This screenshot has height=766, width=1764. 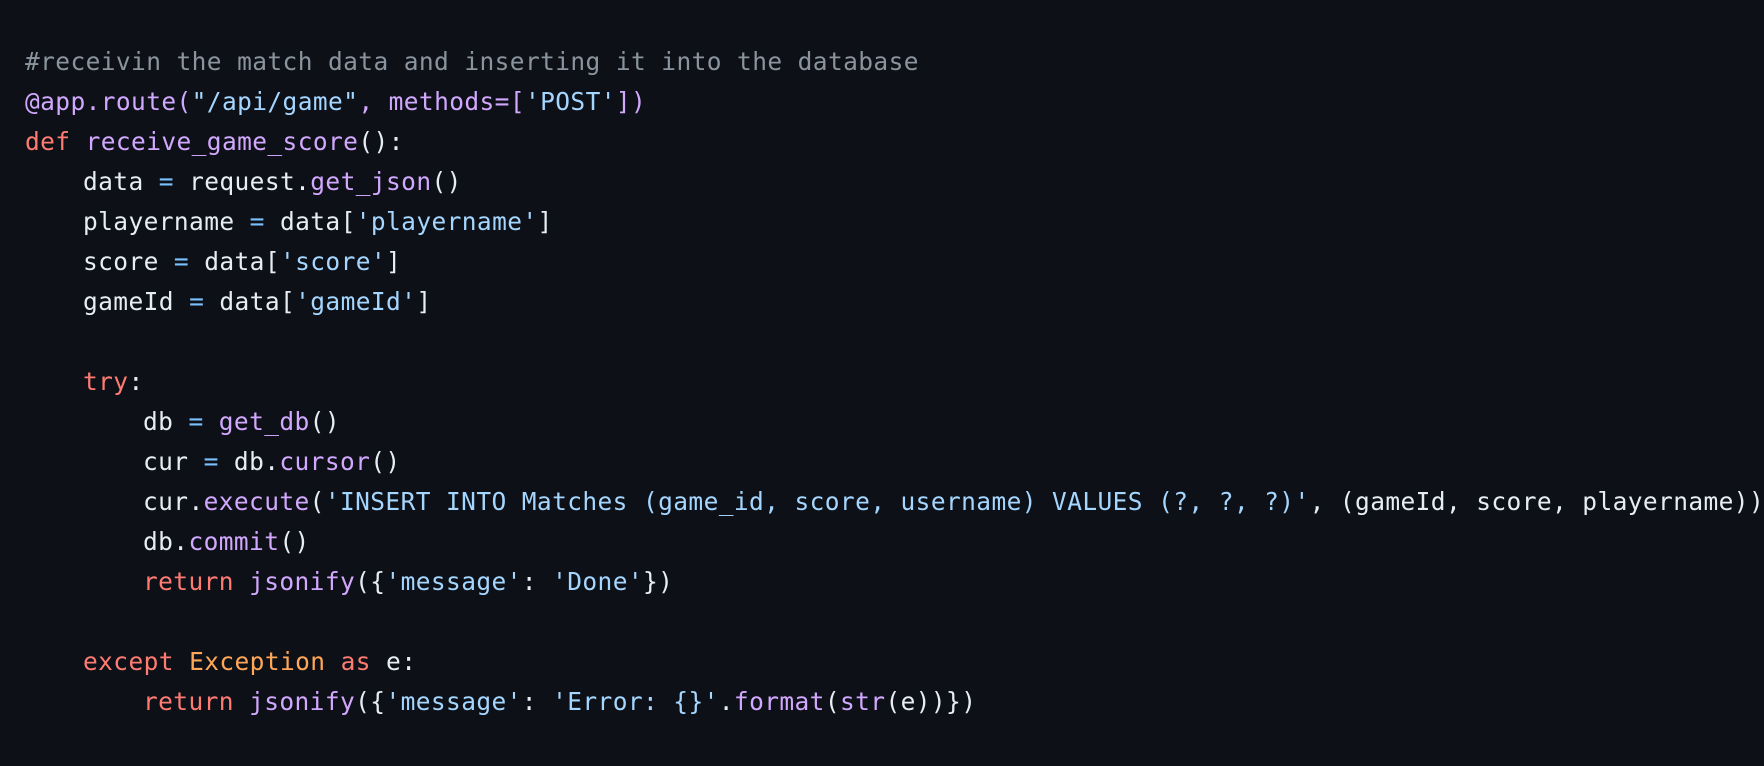 I want to click on code-line: data = request.get_json(), so click(x=894, y=182).